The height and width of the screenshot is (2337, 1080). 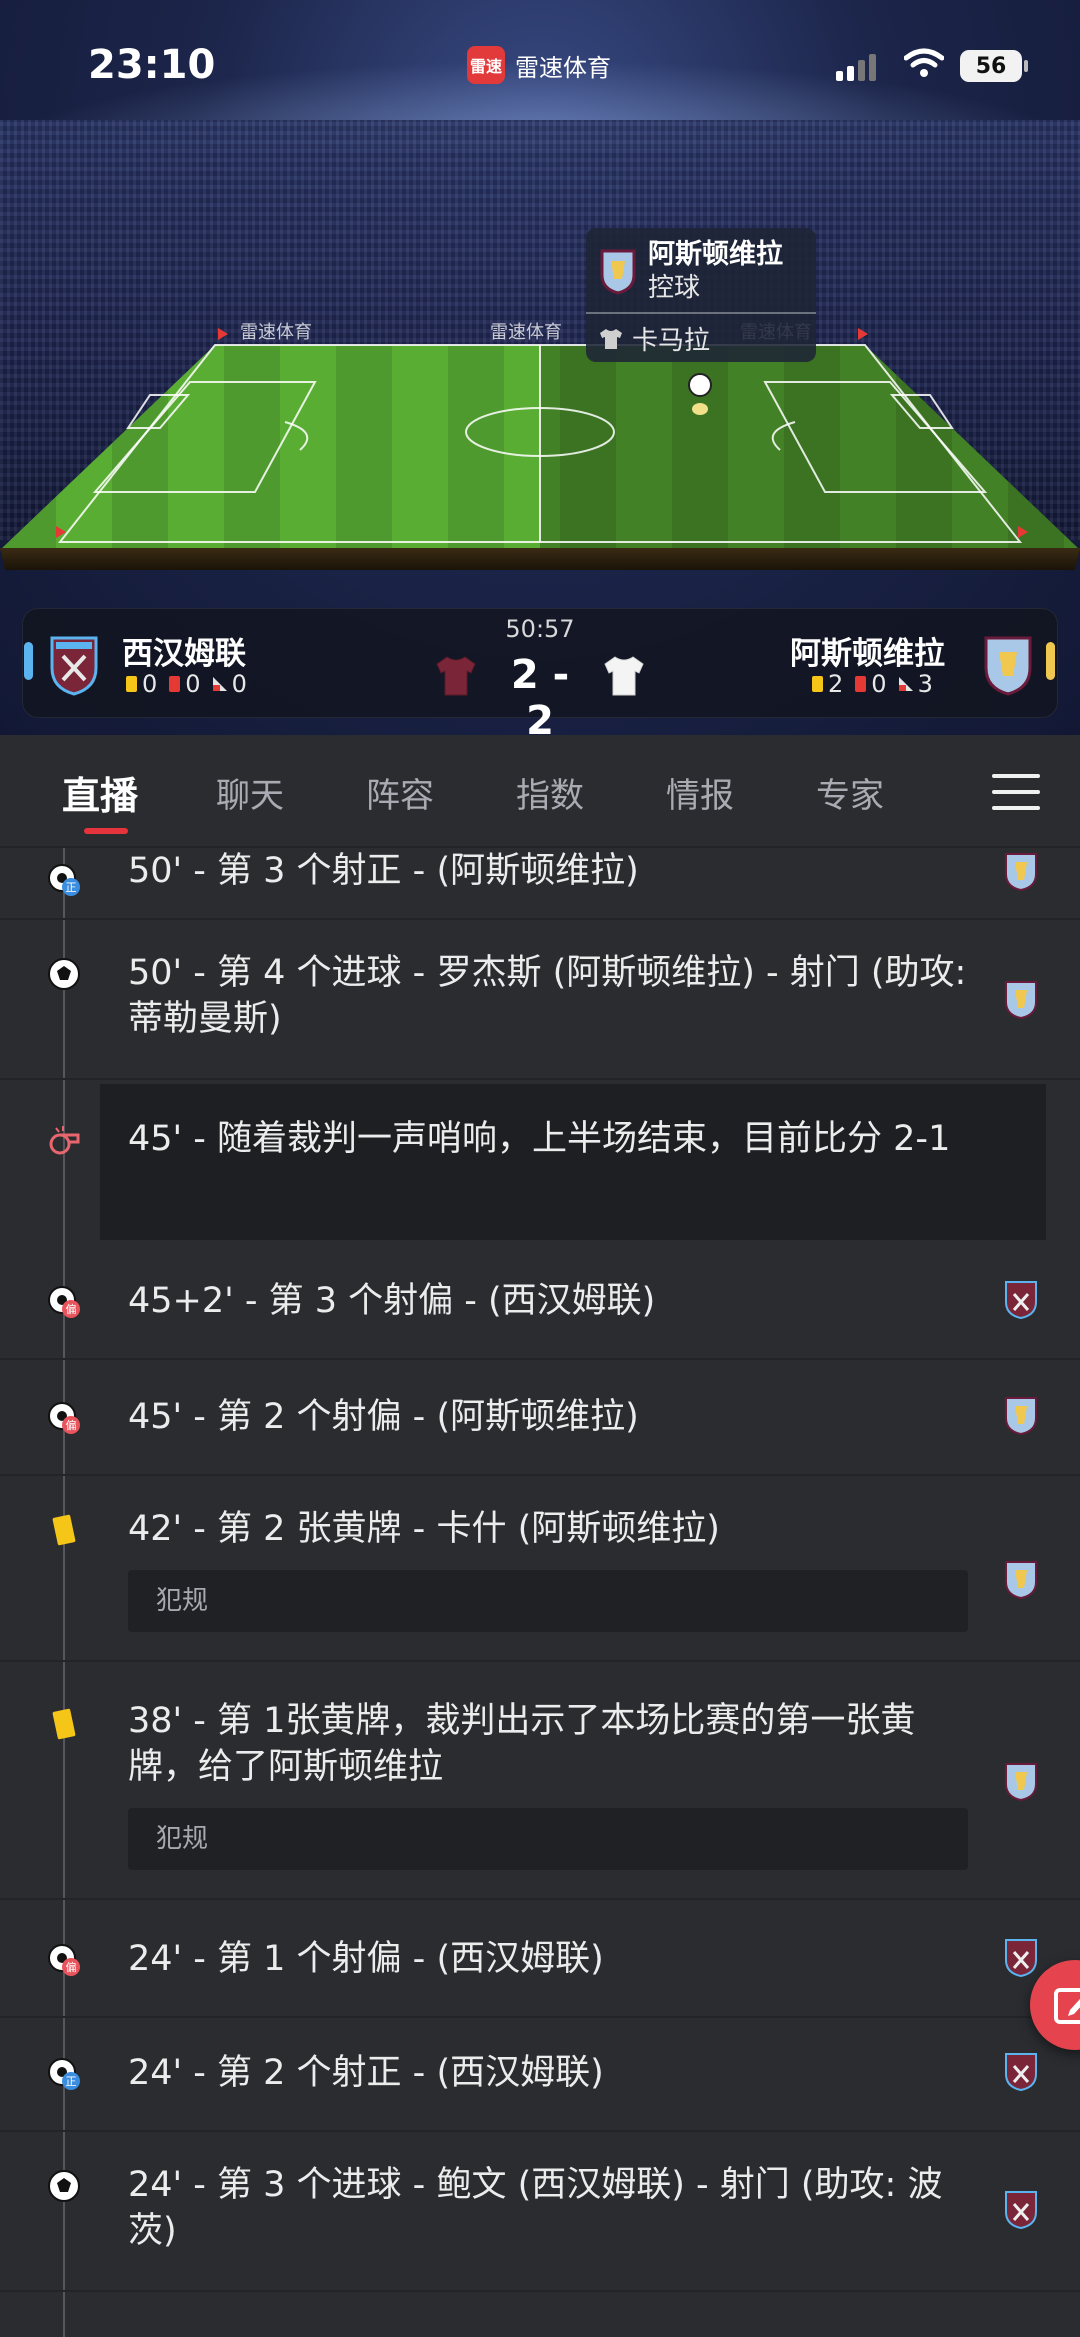 What do you see at coordinates (366, 1959) in the screenshot?
I see `event-text: 24' - 第 1 个射偏 - (西汉姆联)` at bounding box center [366, 1959].